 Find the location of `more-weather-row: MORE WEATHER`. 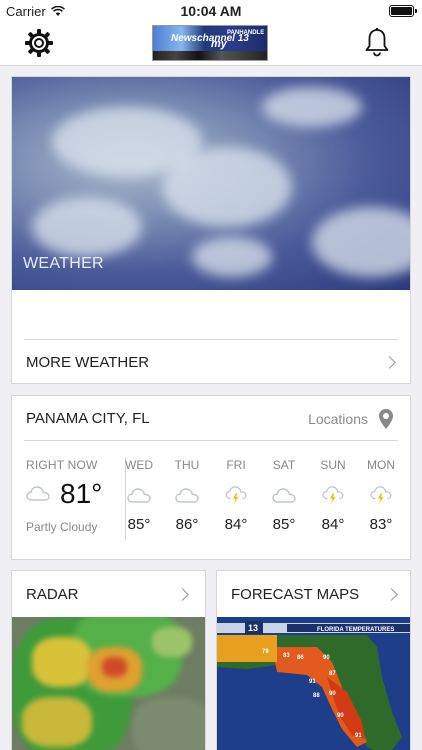

more-weather-row: MORE WEATHER is located at coordinates (211, 361).